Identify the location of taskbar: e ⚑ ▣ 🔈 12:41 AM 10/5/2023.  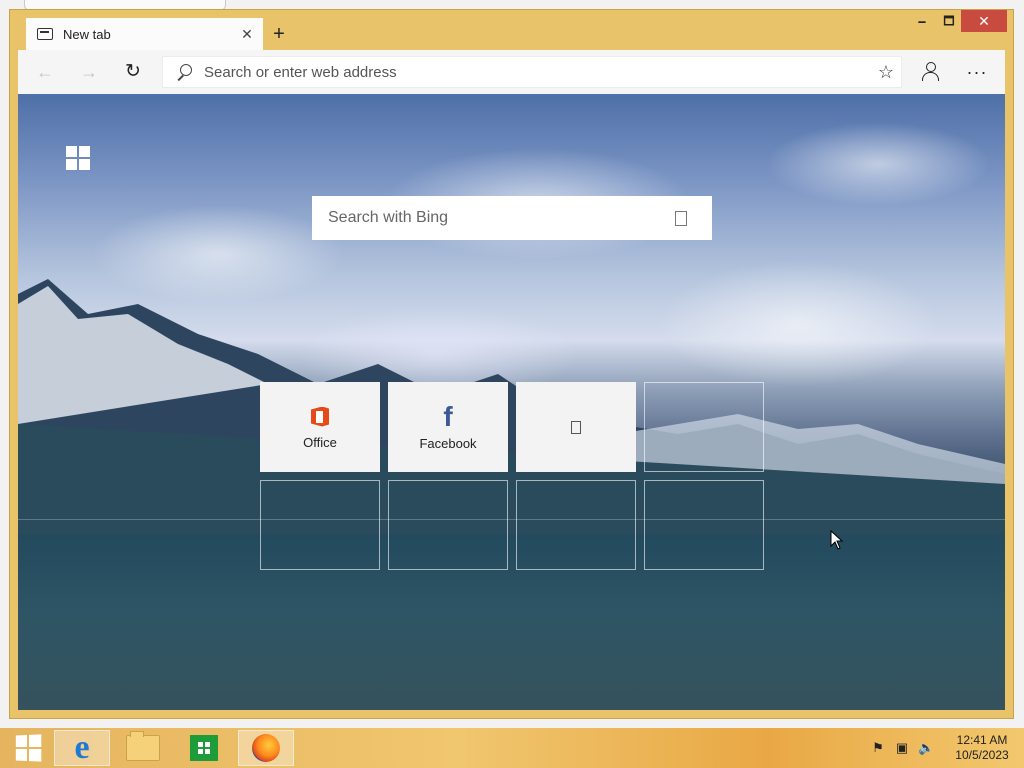
(512, 748).